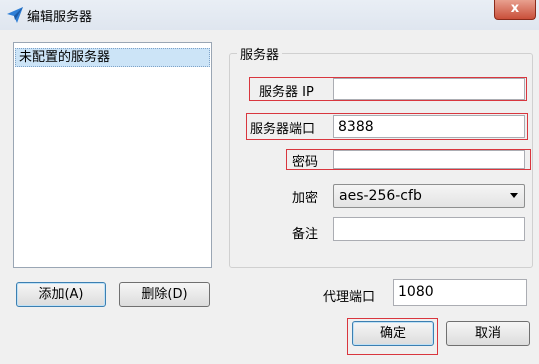  I want to click on server-port-label: 服务器端口, so click(283, 129).